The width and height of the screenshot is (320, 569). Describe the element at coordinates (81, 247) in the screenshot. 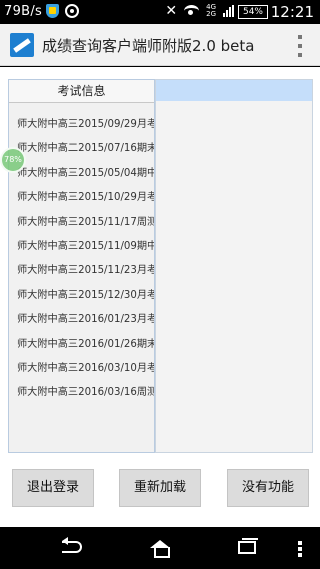

I see `exam-list-item: 师大附中高三2015/11/09期中` at that location.